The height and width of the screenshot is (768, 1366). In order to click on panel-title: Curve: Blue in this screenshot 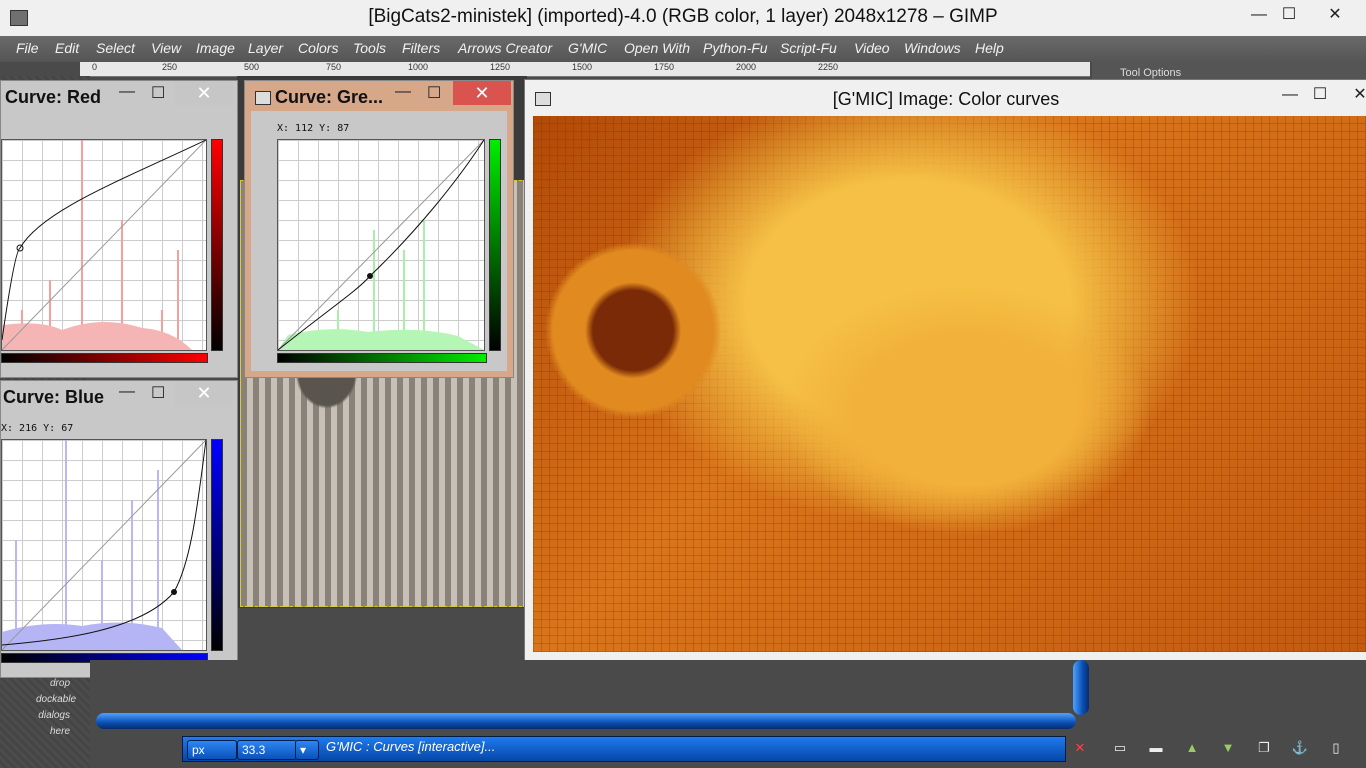, I will do `click(54, 397)`.